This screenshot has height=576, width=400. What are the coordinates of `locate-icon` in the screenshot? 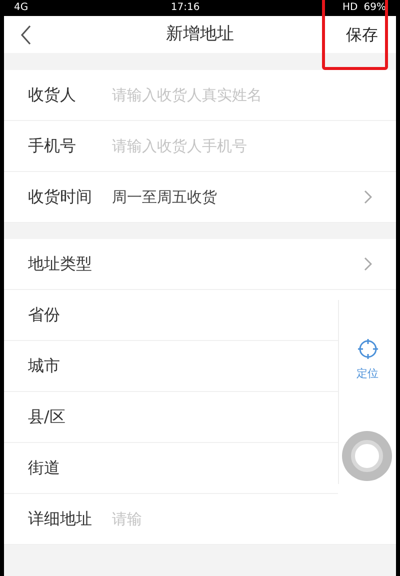 It's located at (367, 349).